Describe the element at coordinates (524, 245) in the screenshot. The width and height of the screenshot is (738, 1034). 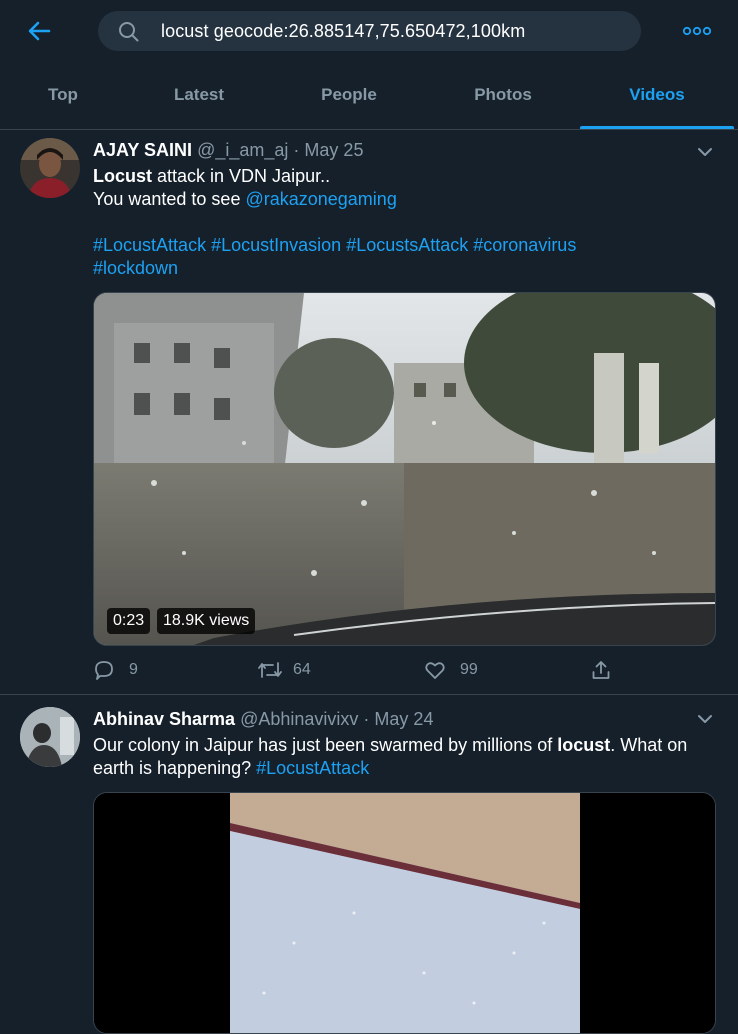
I see `hashtag-link: #coronavirus` at that location.